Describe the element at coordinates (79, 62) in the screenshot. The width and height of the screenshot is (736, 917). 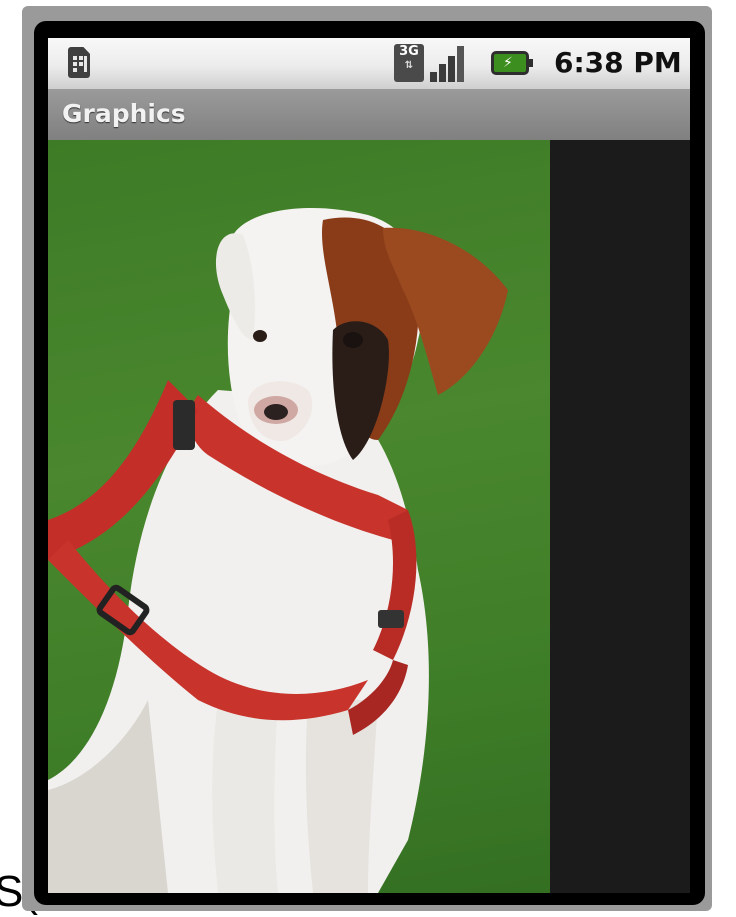
I see `sim-card-icon` at that location.